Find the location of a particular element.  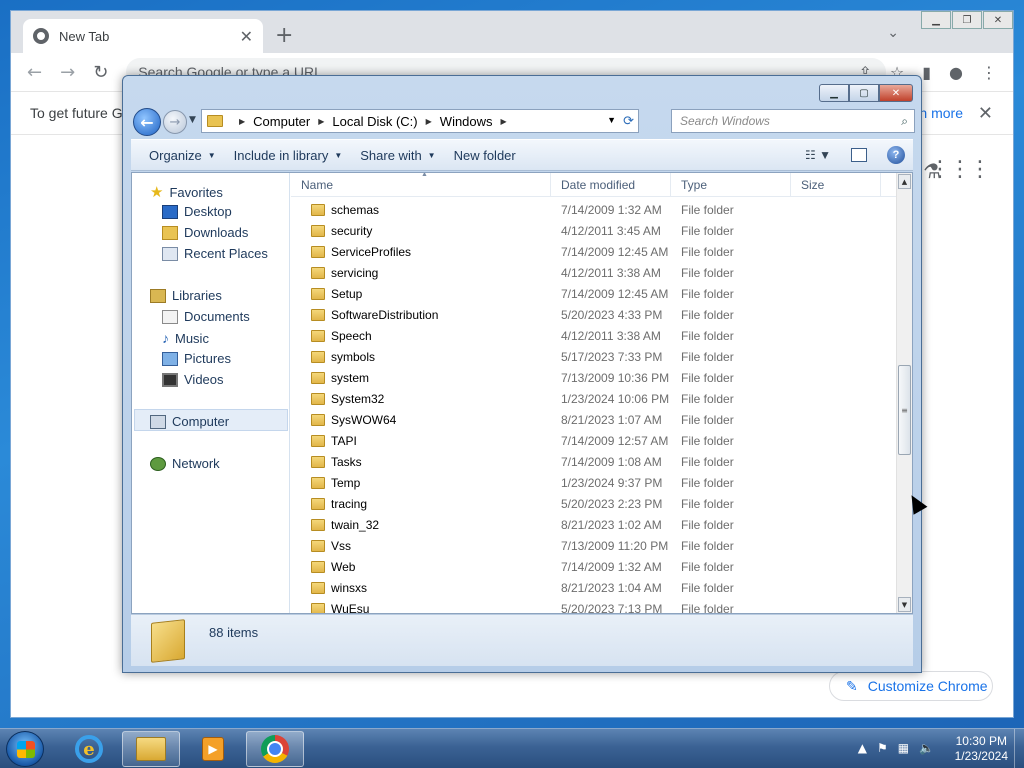

table-row: Speech 4/12/2011 3:38 AM File folder is located at coordinates (595, 335).